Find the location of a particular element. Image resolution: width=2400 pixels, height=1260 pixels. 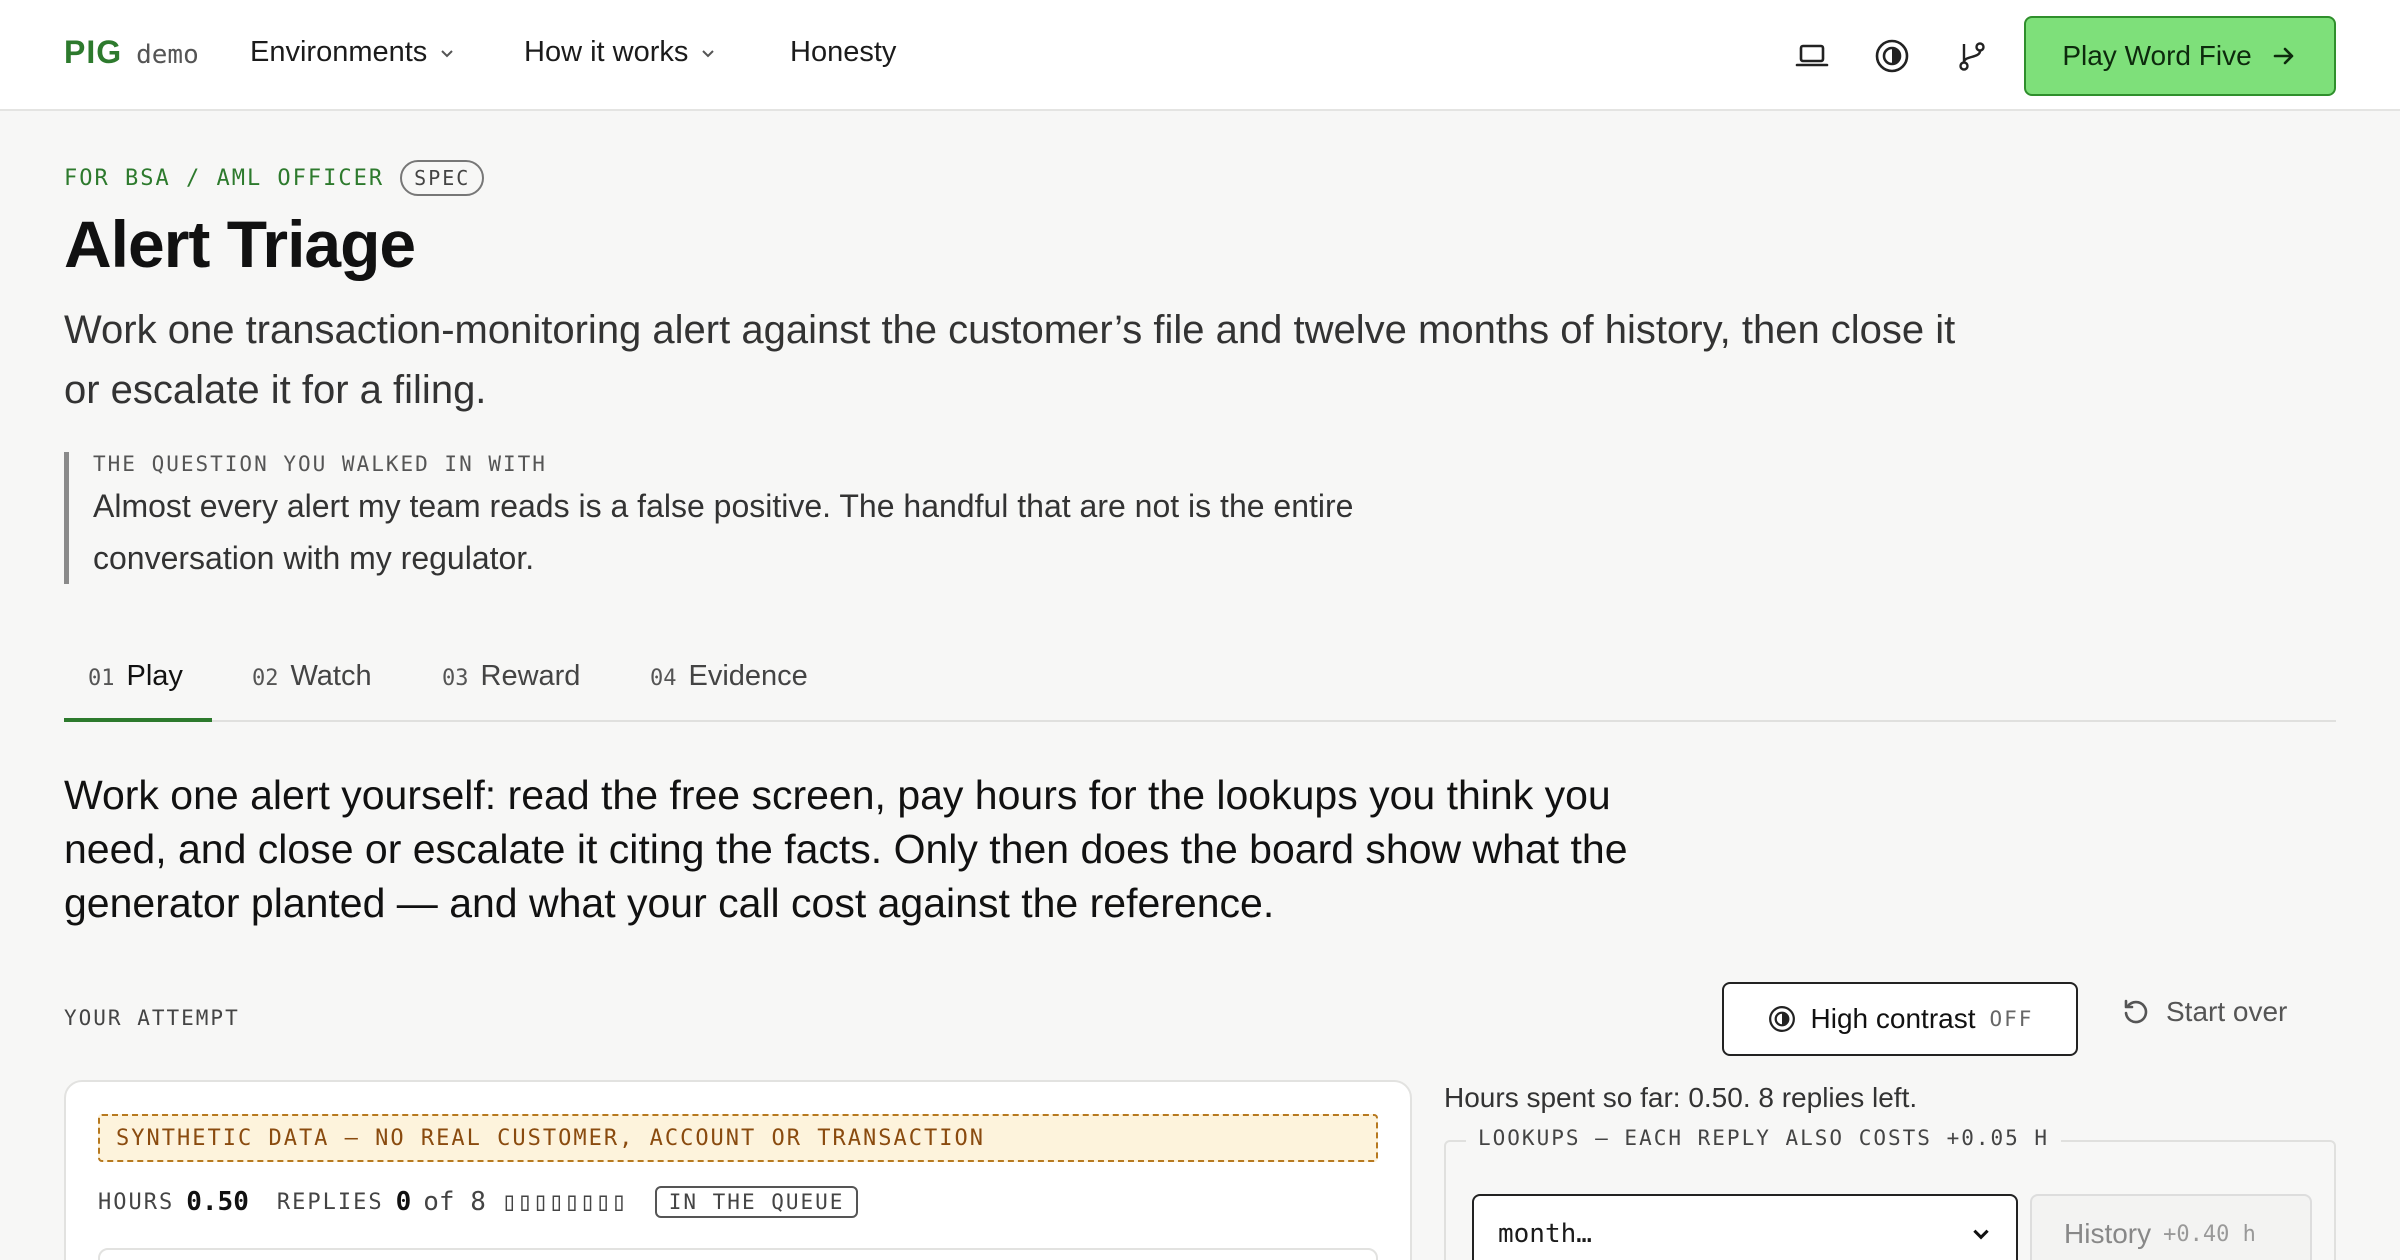

page-title: Alert Triage is located at coordinates (240, 244).